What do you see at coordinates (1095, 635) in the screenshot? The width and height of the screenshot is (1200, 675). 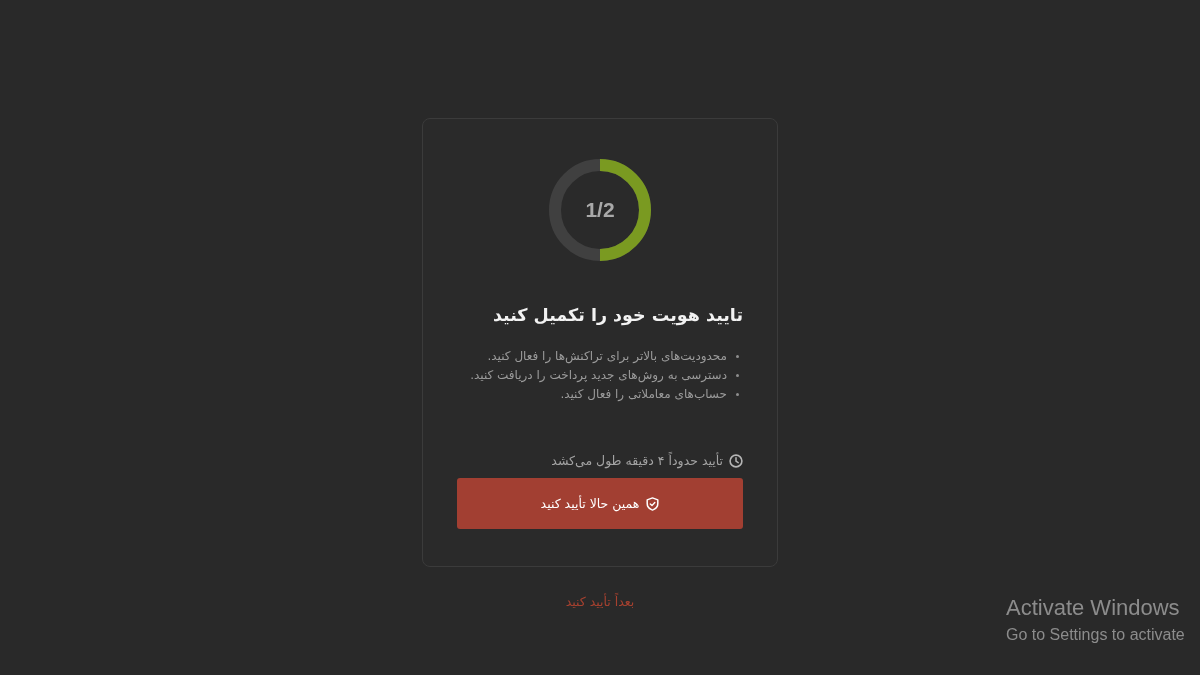 I see `activation-notice-message: Go to Settings to activate` at bounding box center [1095, 635].